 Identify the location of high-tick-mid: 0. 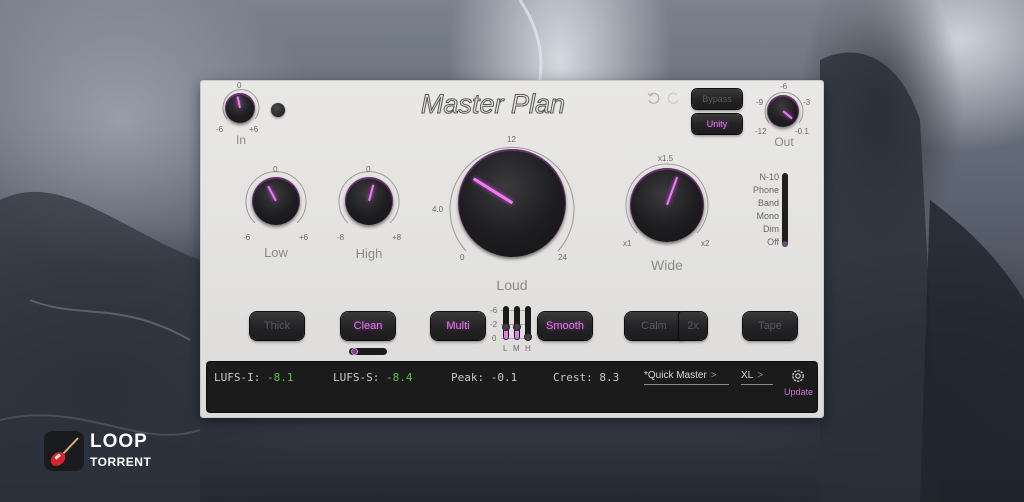
(368, 169).